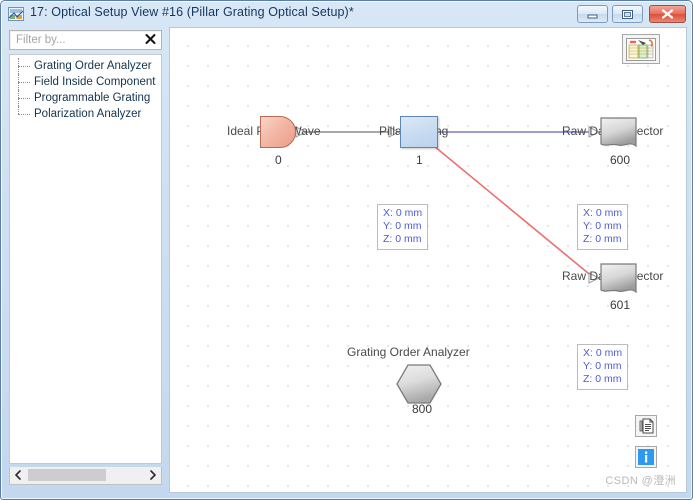  I want to click on tree-guide-line, so click(18, 110).